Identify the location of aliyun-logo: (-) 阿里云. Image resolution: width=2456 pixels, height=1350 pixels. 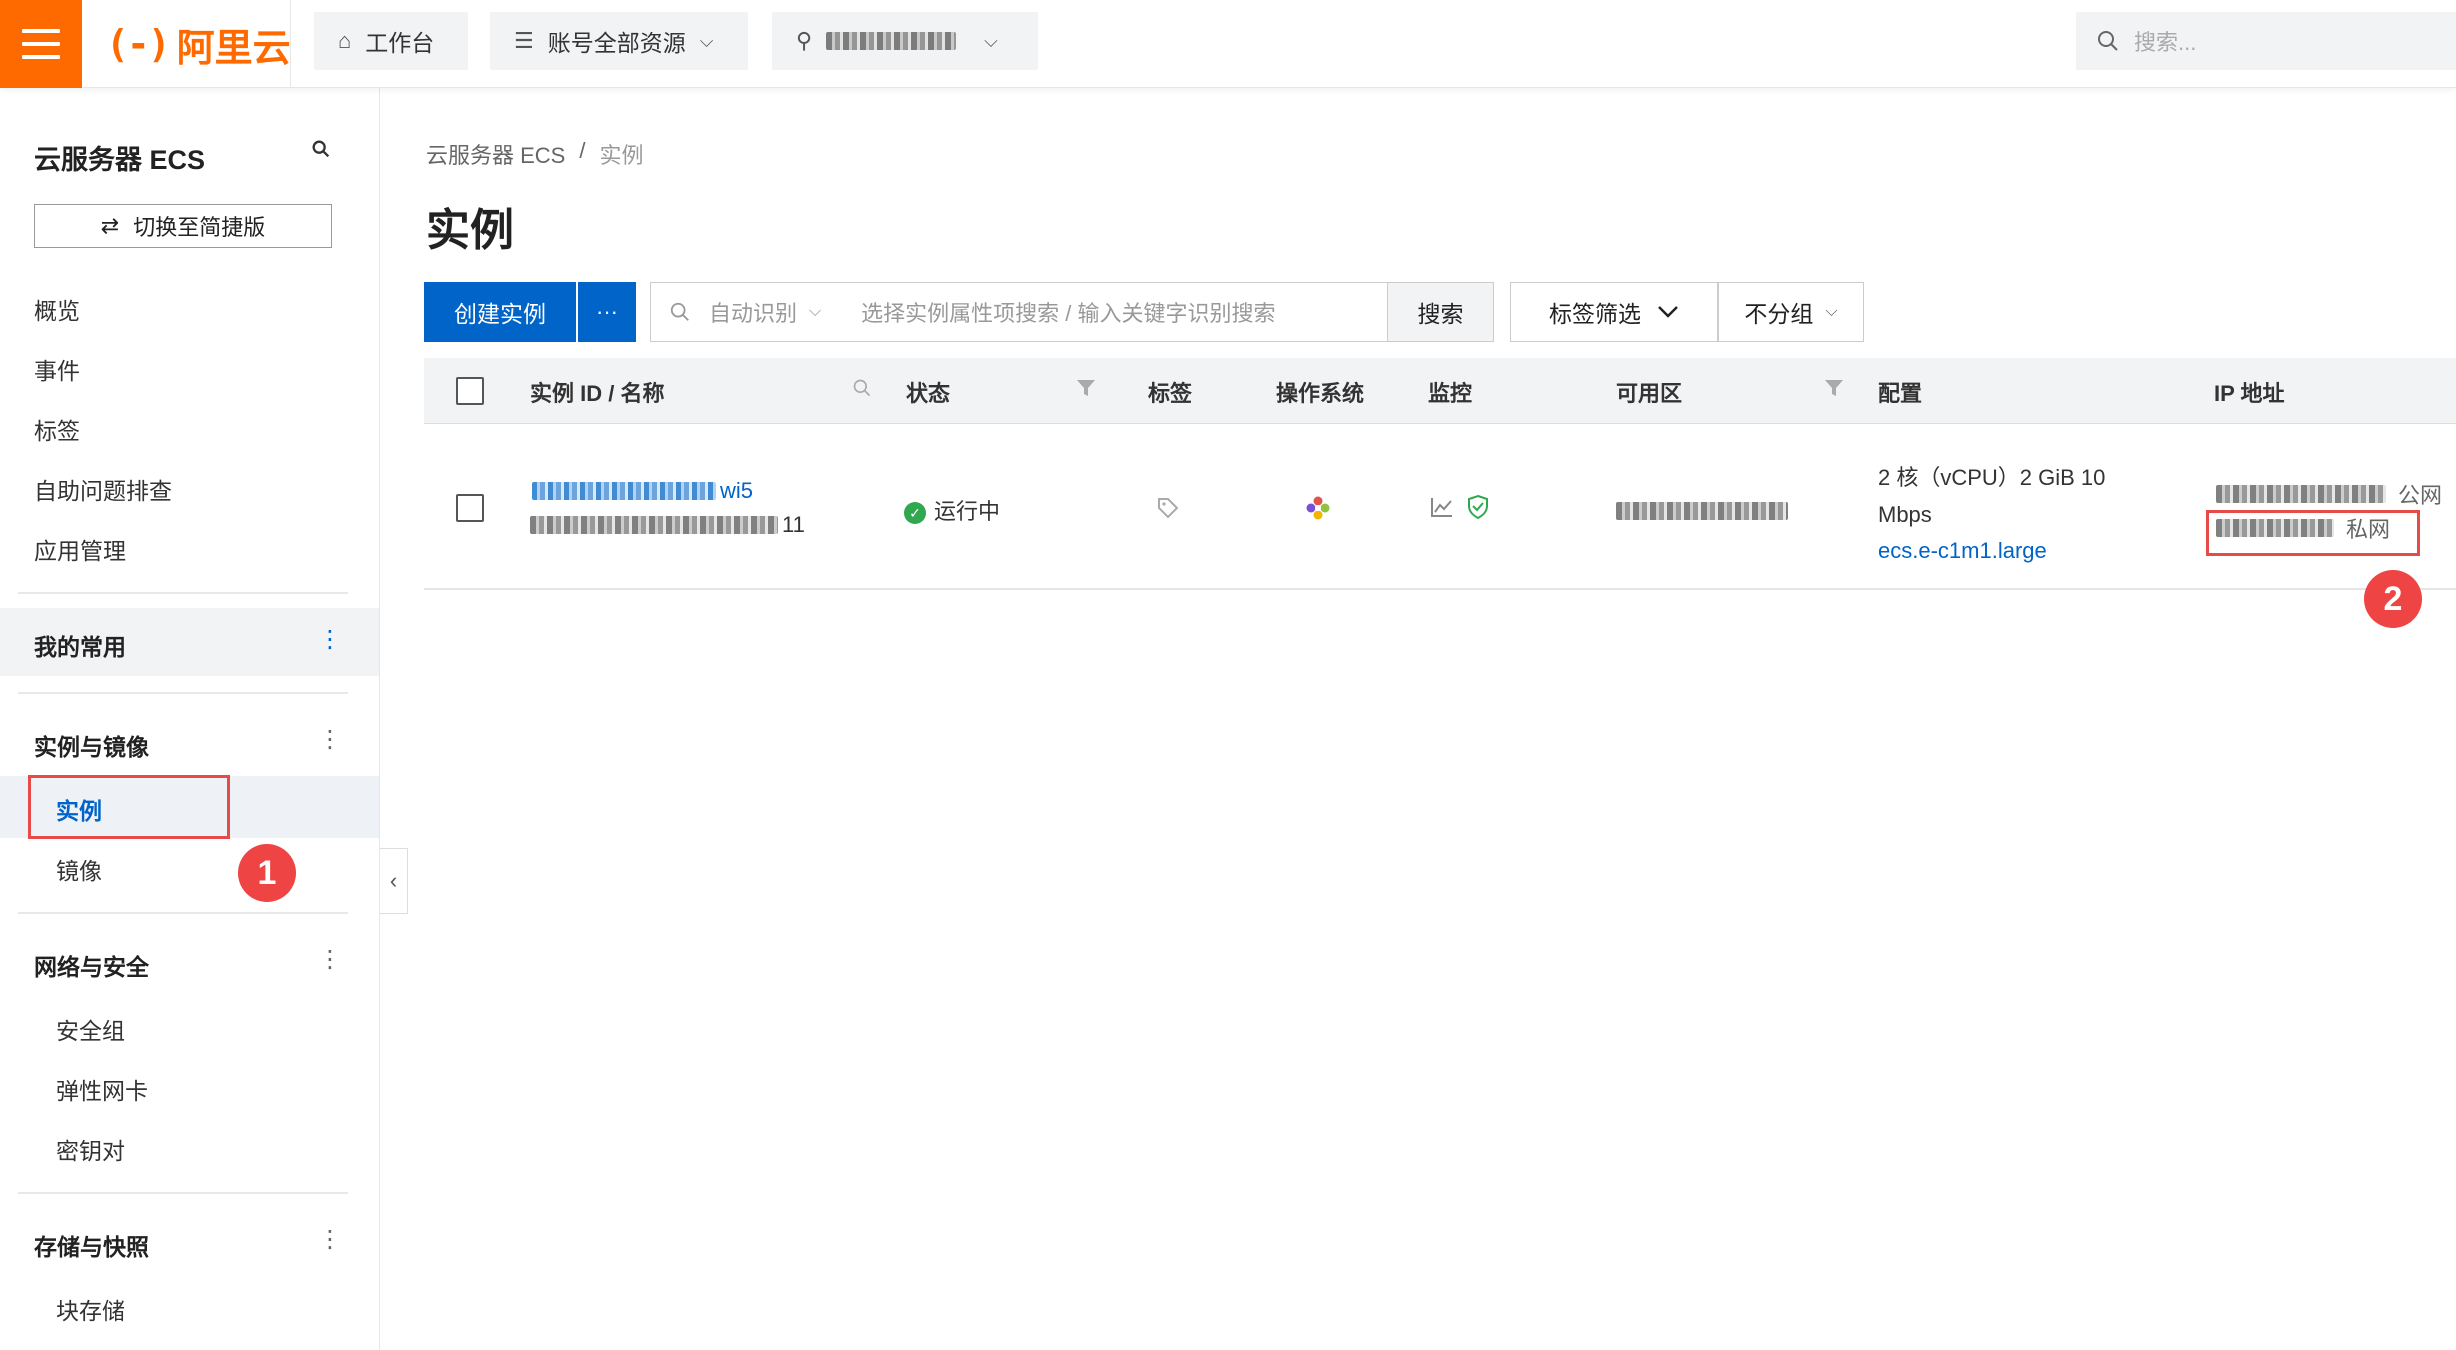
(198, 44).